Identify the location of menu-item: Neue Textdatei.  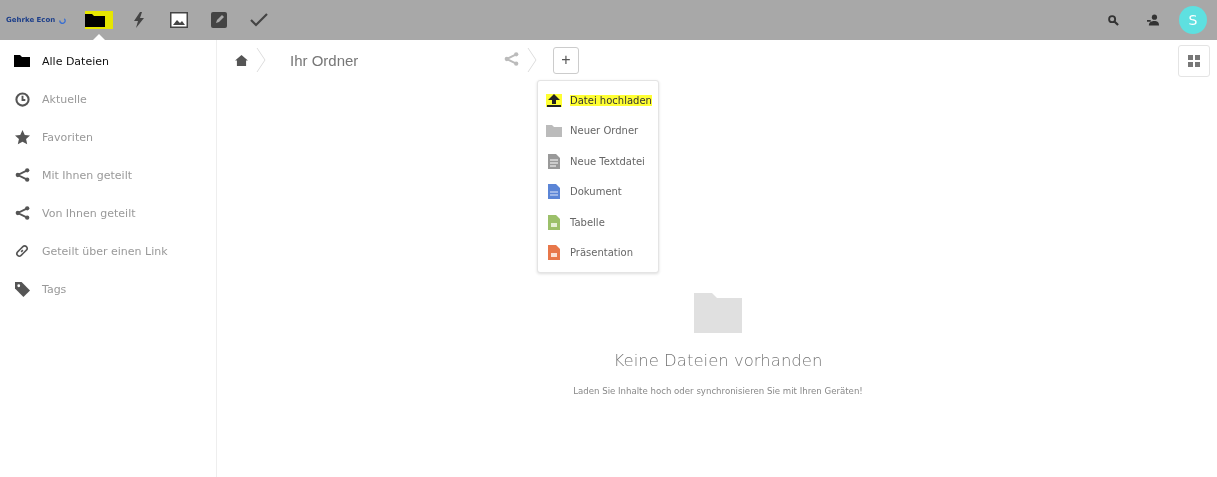
(598, 161).